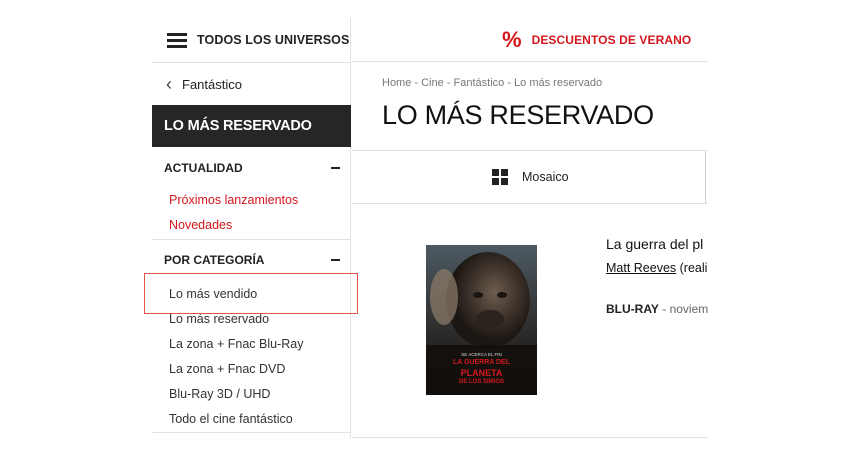 The width and height of the screenshot is (860, 458). I want to click on poster-title: DE LOS SIMIOS, so click(481, 382).